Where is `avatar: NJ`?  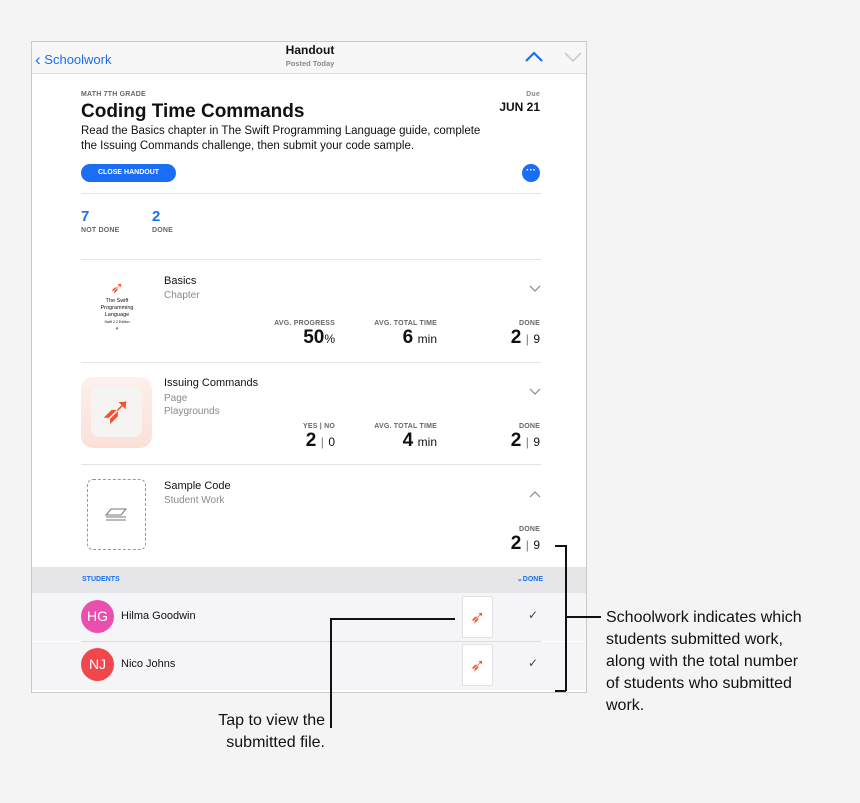
avatar: NJ is located at coordinates (97, 664).